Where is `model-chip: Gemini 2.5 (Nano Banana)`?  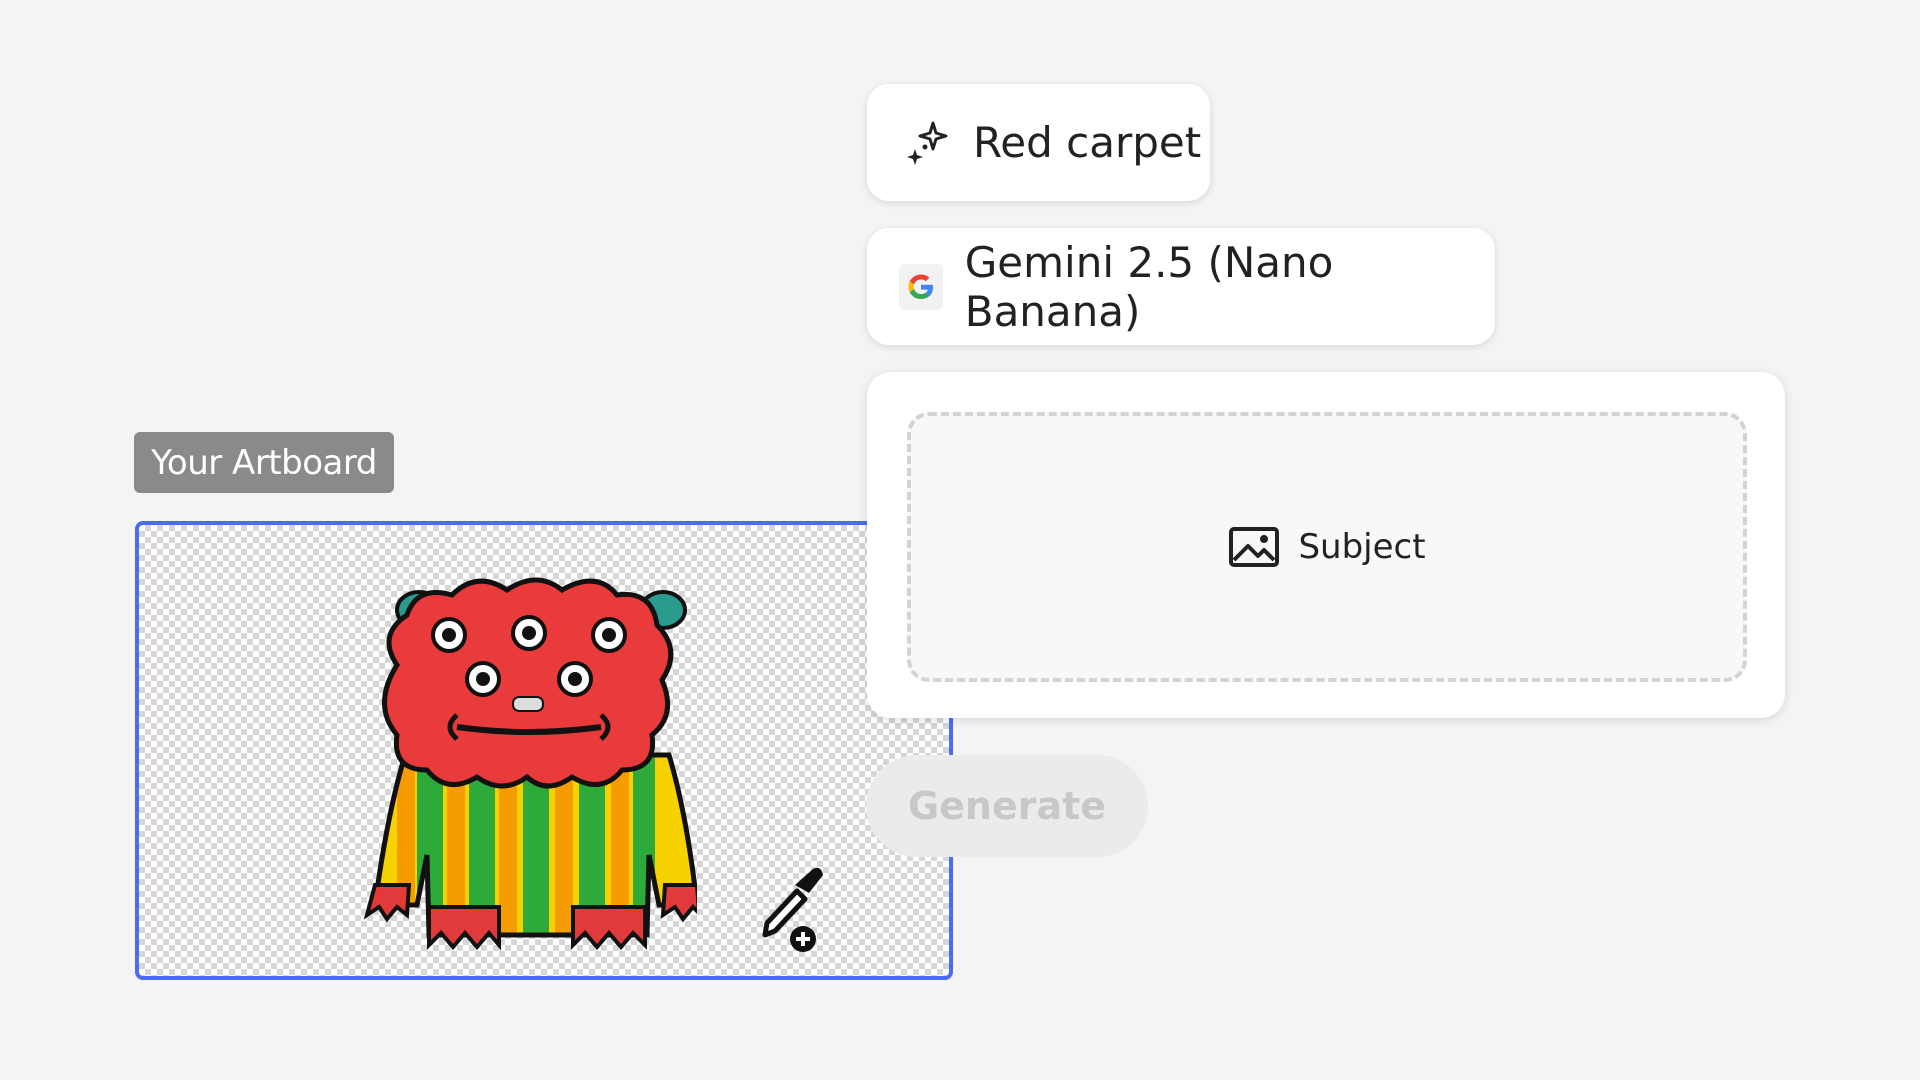
model-chip: Gemini 2.5 (Nano Banana) is located at coordinates (1181, 286).